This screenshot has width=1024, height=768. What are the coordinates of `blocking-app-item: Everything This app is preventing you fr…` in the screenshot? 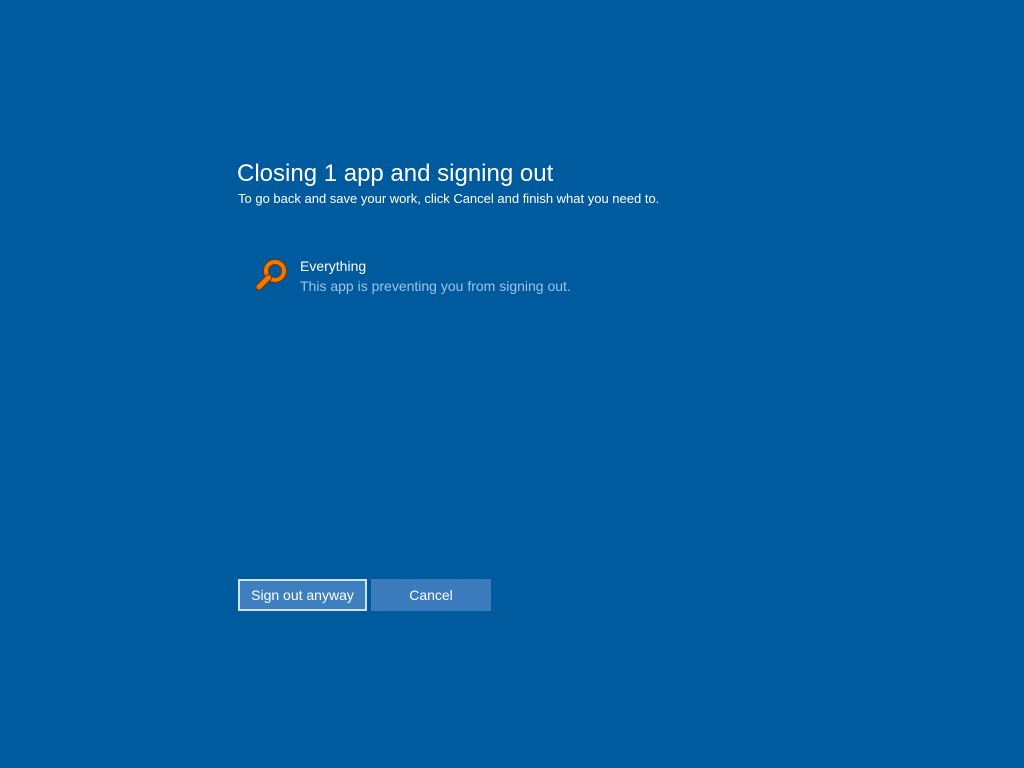 It's located at (464, 277).